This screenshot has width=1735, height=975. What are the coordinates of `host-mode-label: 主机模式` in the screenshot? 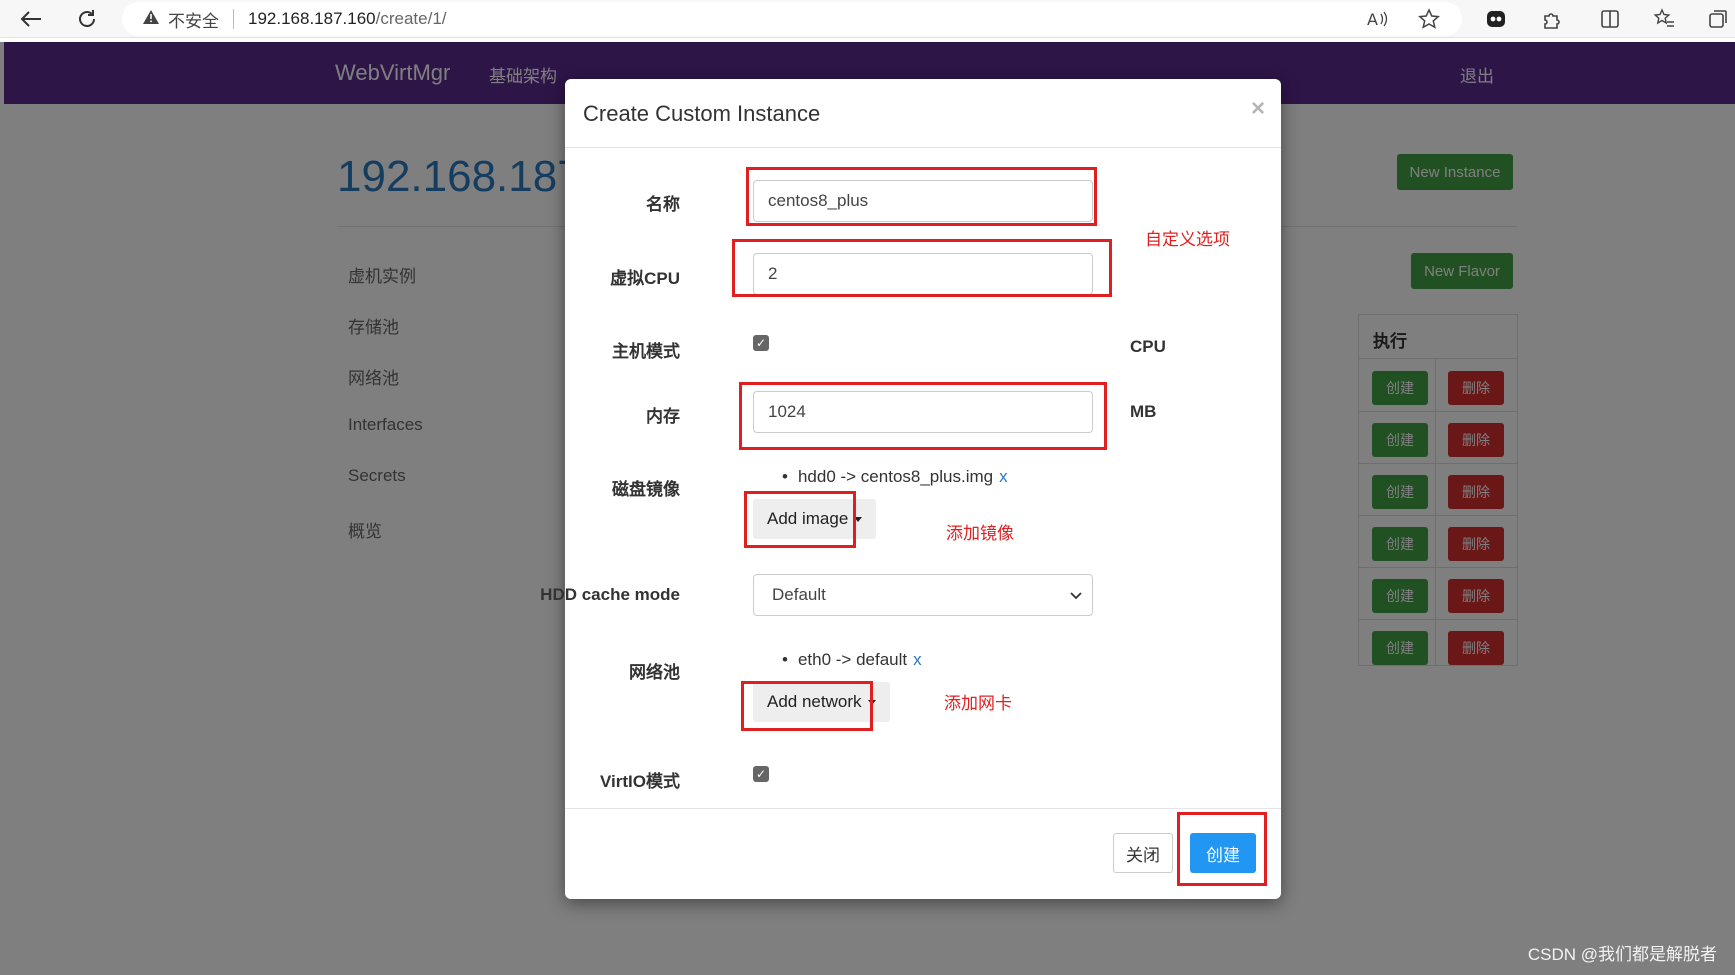 It's located at (646, 351).